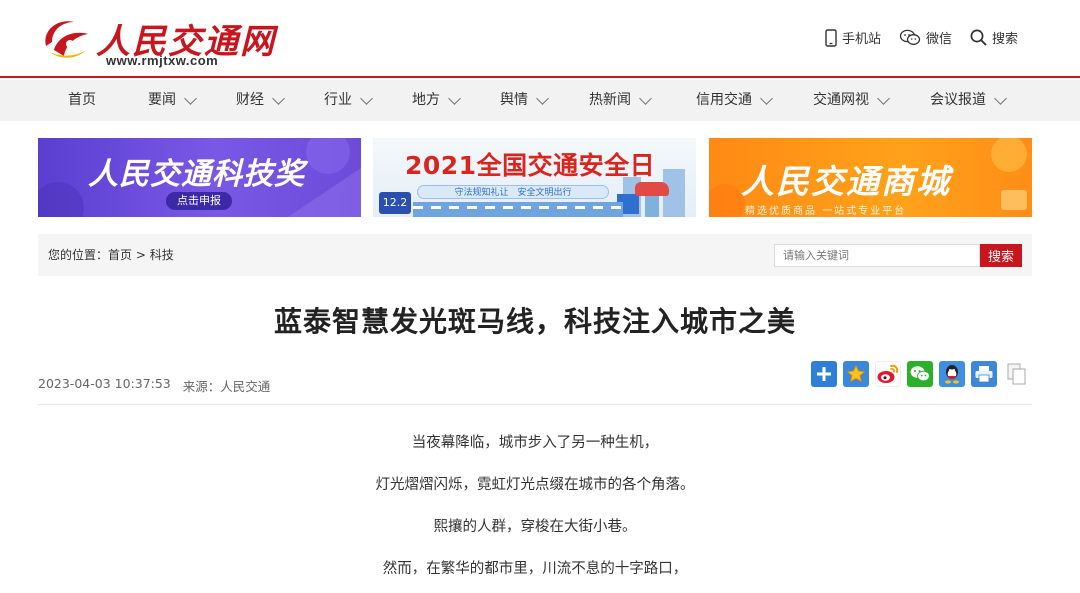 Image resolution: width=1080 pixels, height=593 pixels. What do you see at coordinates (250, 100) in the screenshot?
I see `nav-label: 财经` at bounding box center [250, 100].